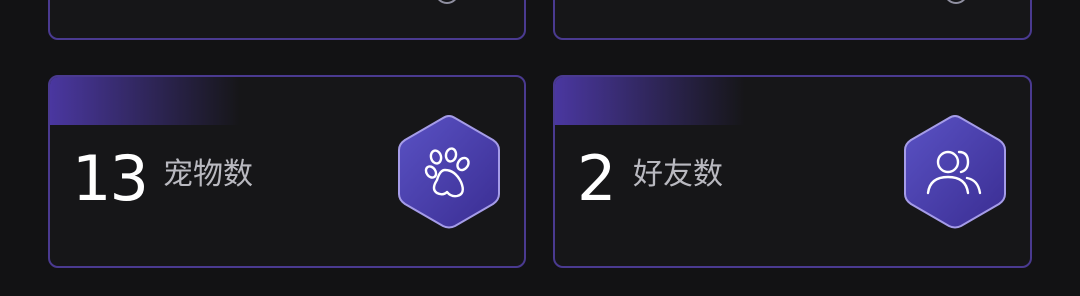  I want to click on paw-icon, so click(449, 171).